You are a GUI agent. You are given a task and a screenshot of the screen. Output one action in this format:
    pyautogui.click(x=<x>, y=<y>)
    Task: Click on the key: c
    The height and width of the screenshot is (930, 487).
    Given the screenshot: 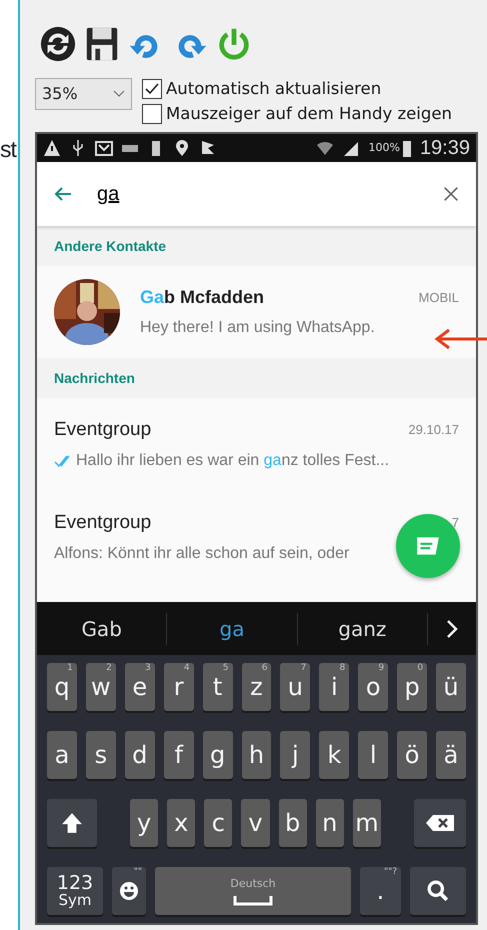 What is the action you would take?
    pyautogui.click(x=218, y=823)
    